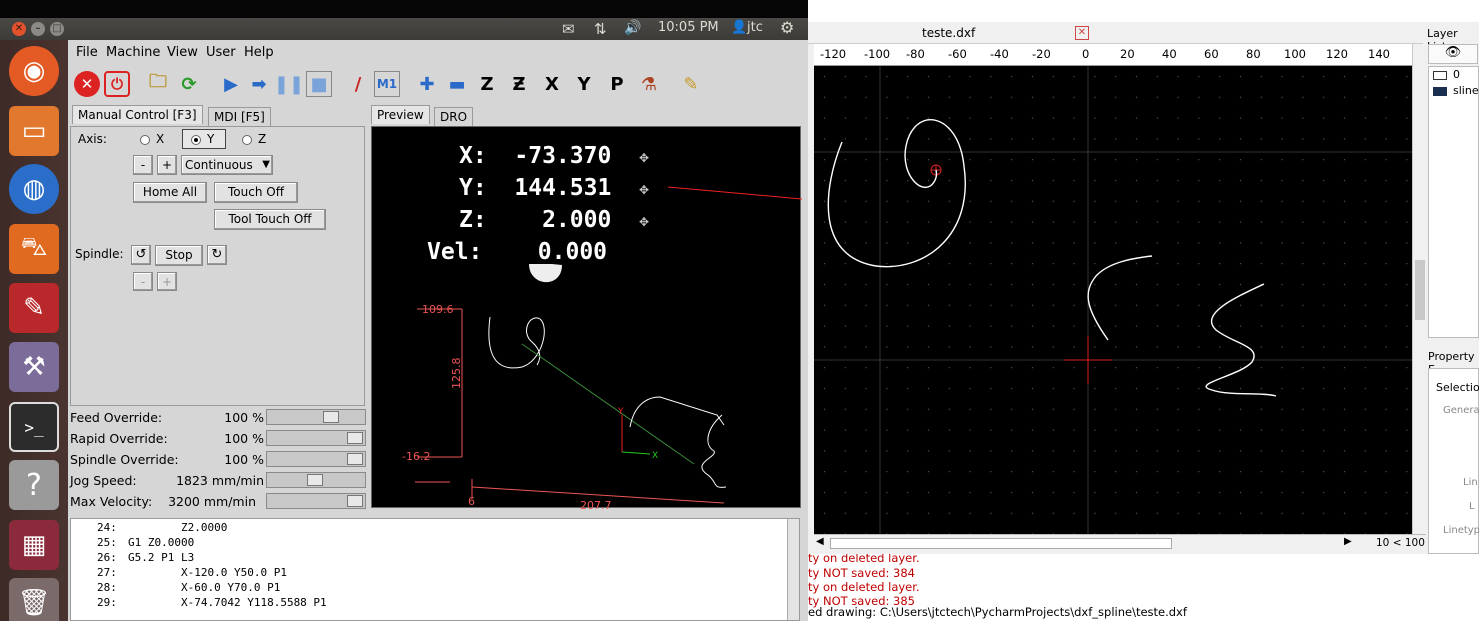  I want to click on help-icon: ?, so click(34, 485).